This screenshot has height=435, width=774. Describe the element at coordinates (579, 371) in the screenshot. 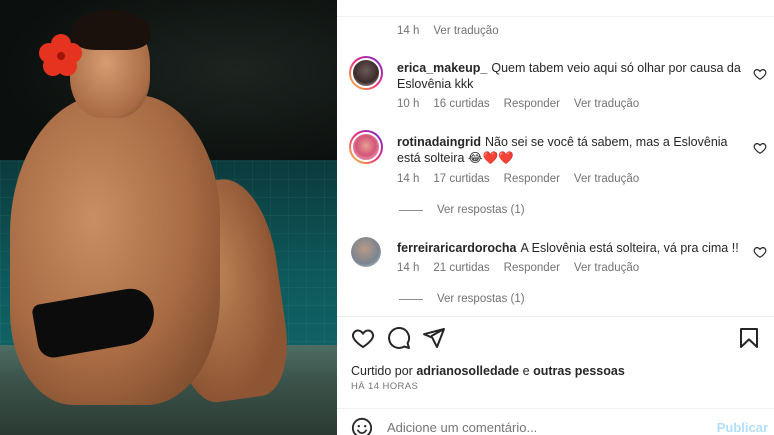

I see `liked-by-others: outras pessoas` at that location.